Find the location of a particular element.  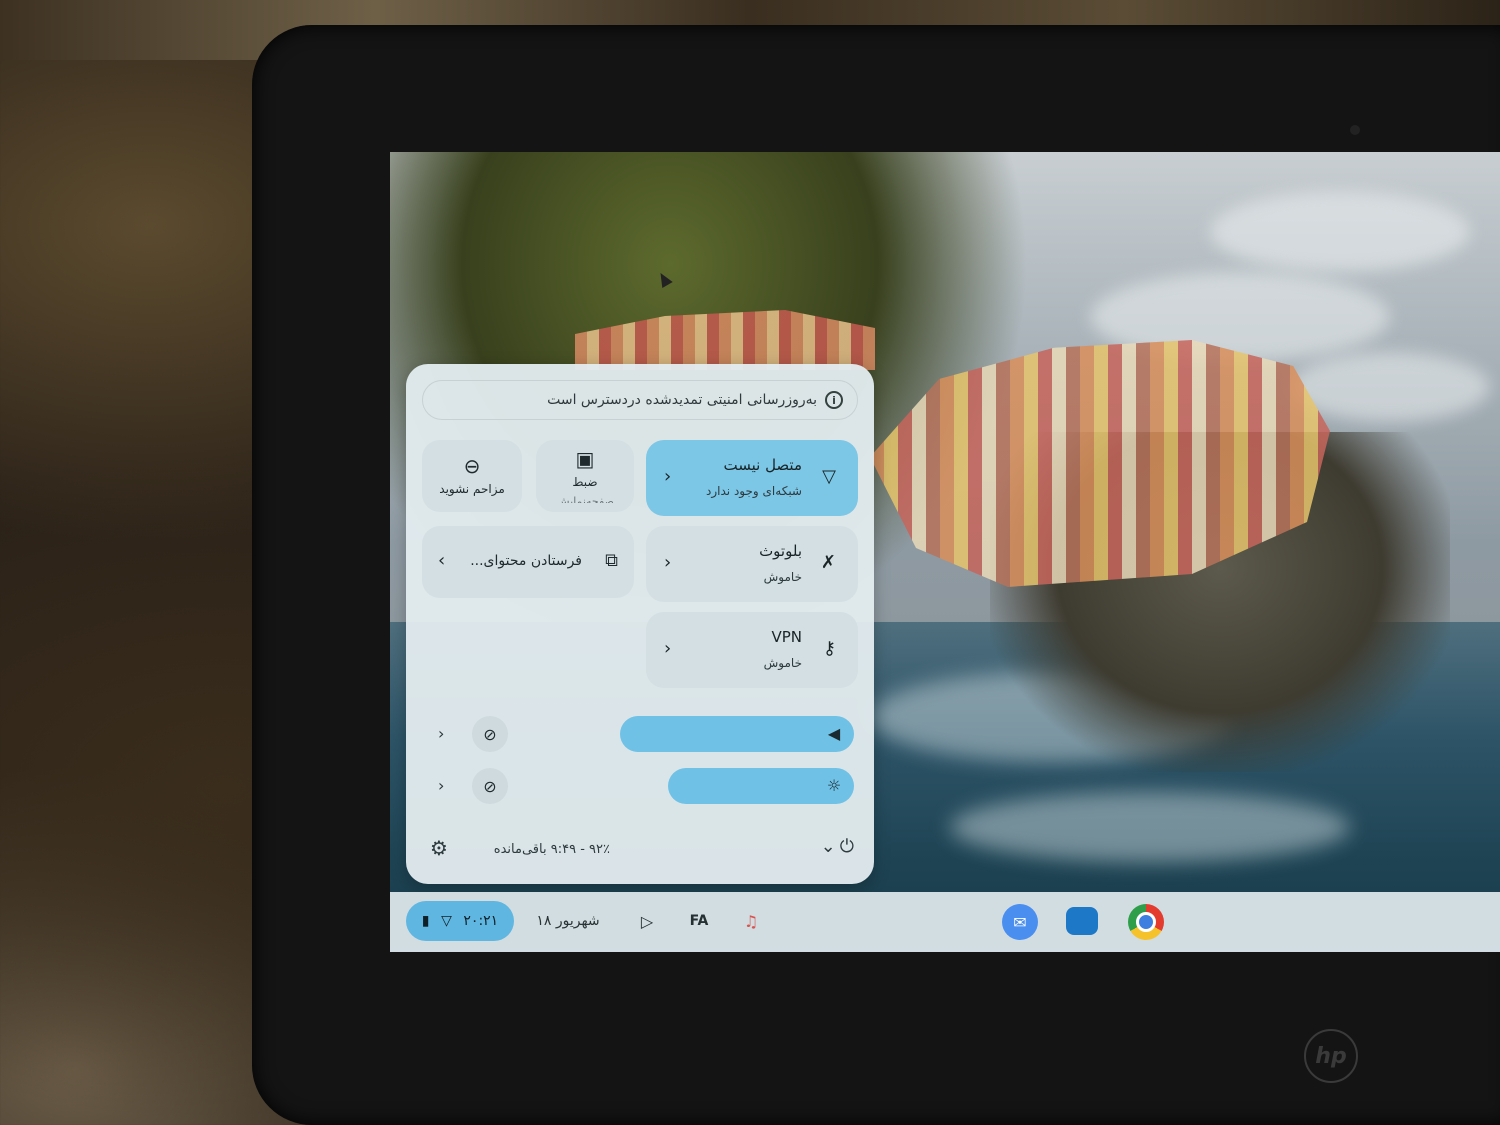

bluetooth-title: بلوتوث is located at coordinates (780, 551).